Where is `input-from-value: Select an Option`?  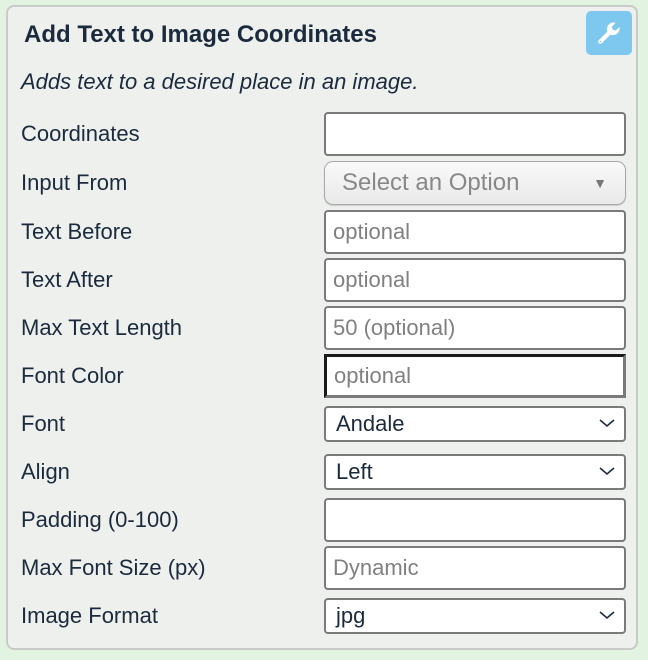
input-from-value: Select an Option is located at coordinates (431, 182).